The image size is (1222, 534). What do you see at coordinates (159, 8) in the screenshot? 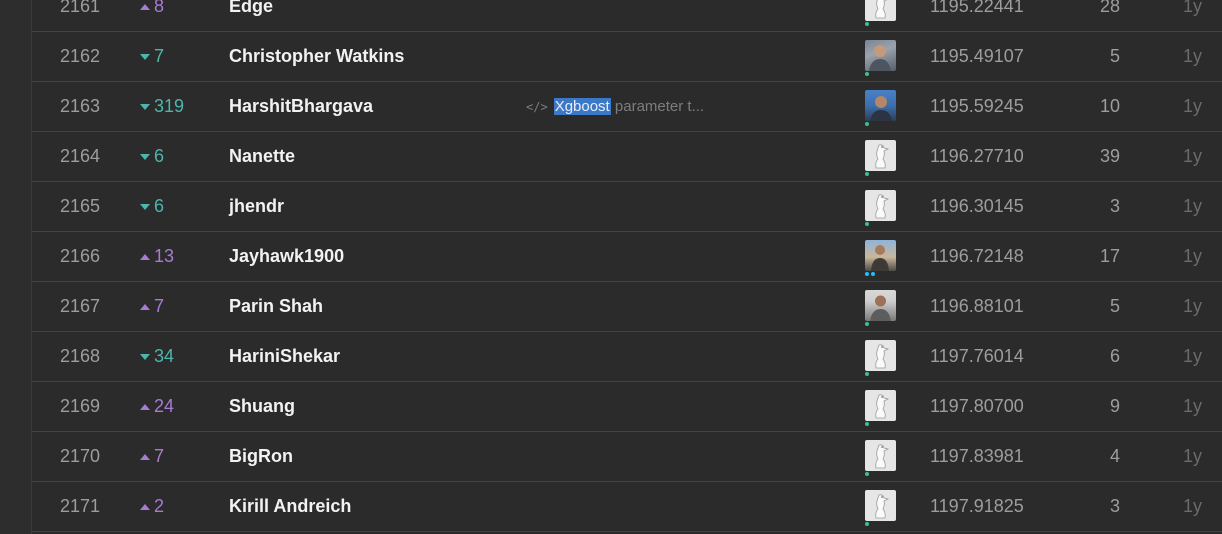
I see `rank-change-value: 8` at bounding box center [159, 8].